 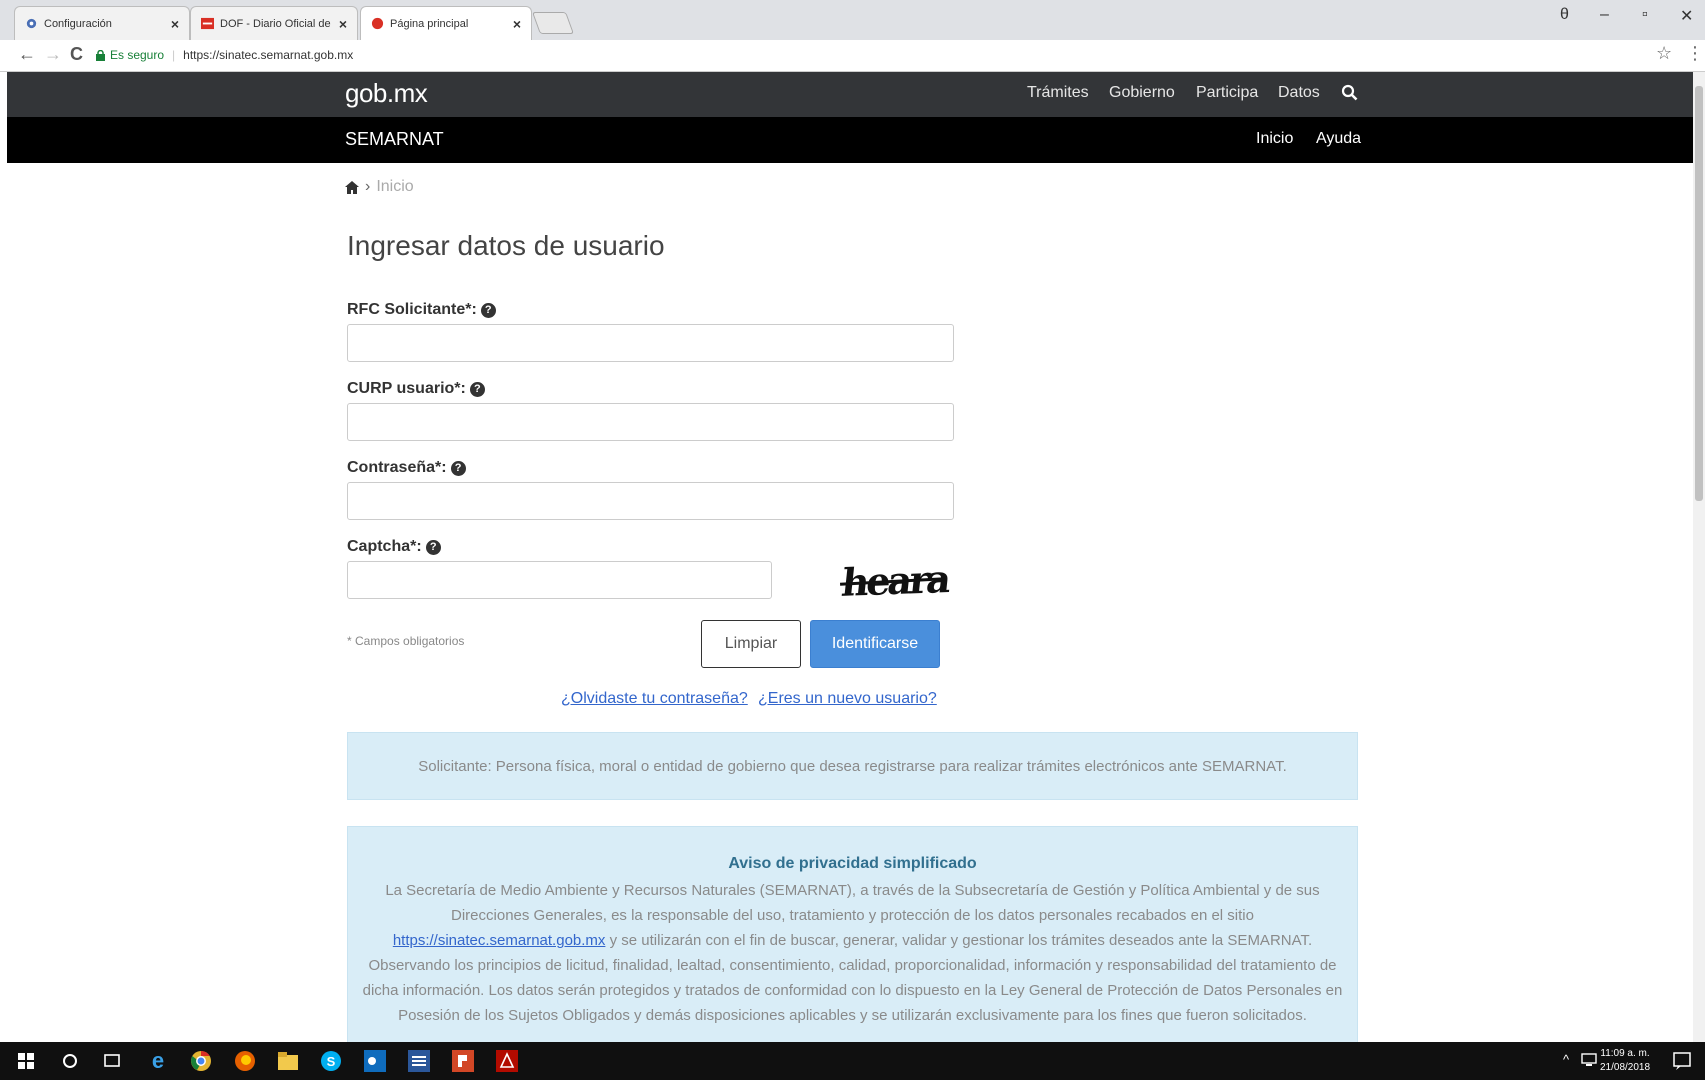 What do you see at coordinates (397, 467) in the screenshot?
I see `password-label-text: Contraseña*:` at bounding box center [397, 467].